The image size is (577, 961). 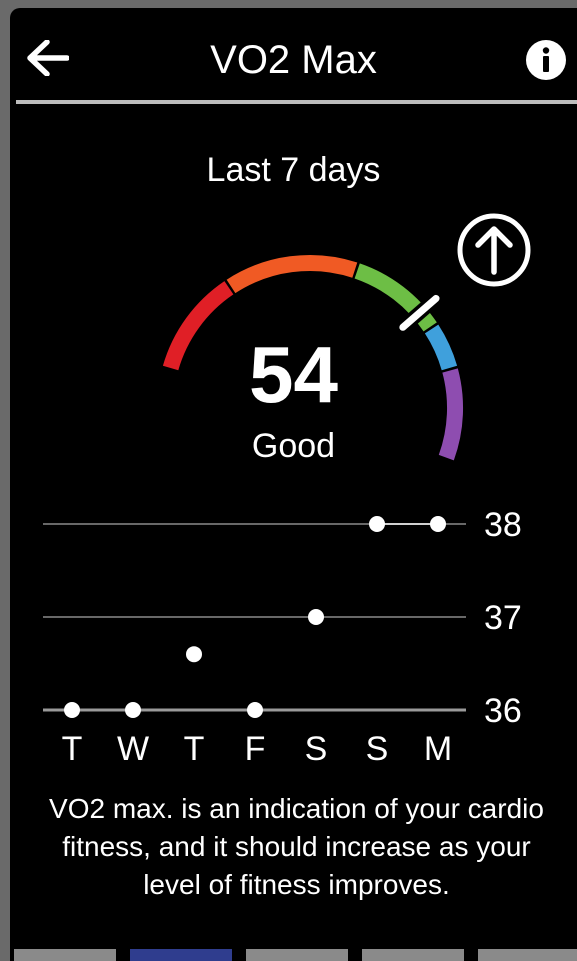 I want to click on x-tick-label: W, so click(x=133, y=749).